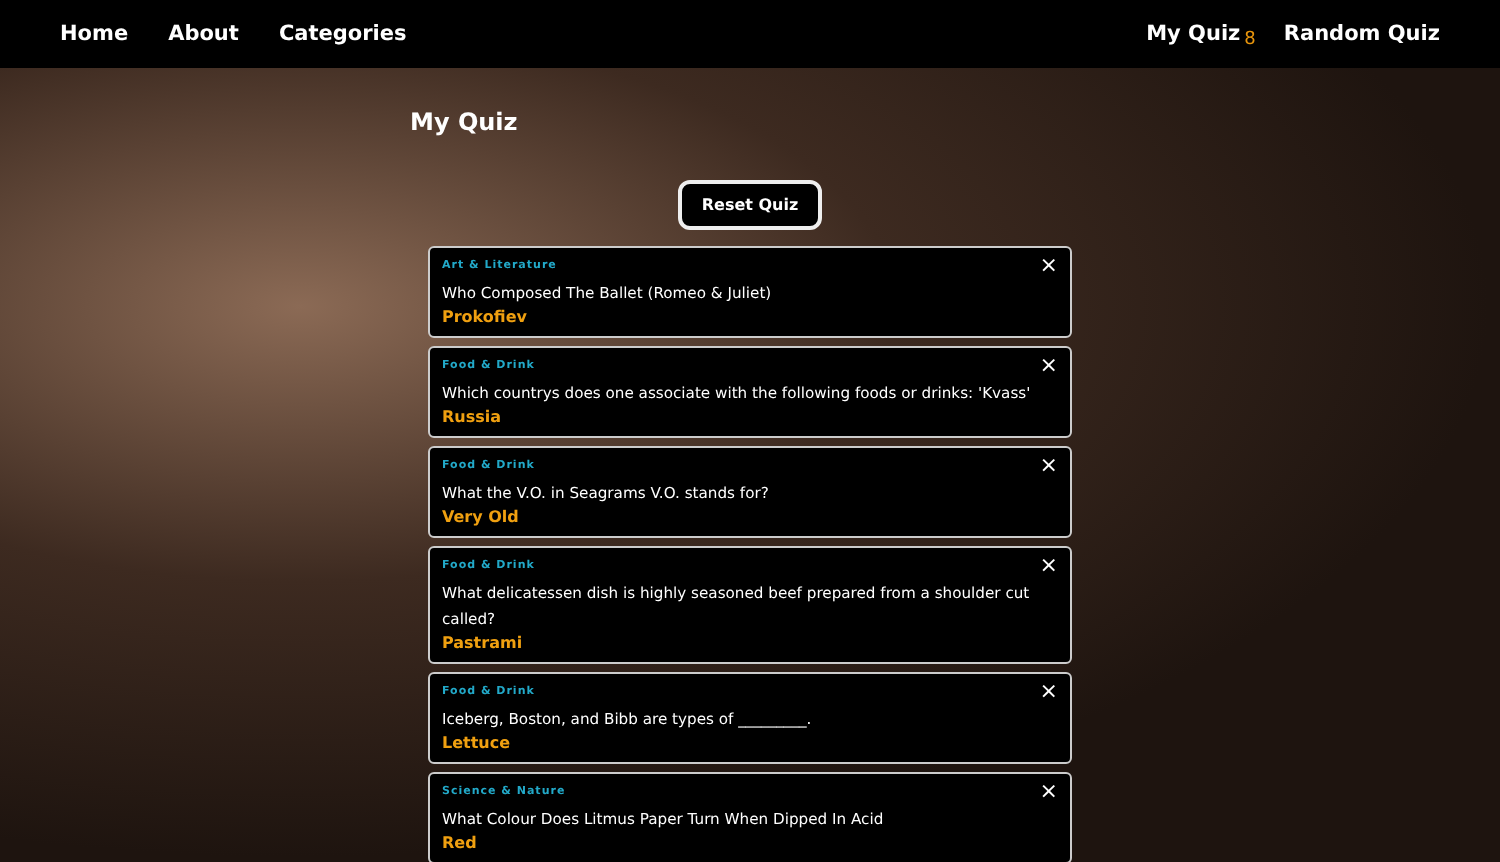 Image resolution: width=1500 pixels, height=862 pixels. I want to click on answer-text: Prokofiev, so click(485, 318).